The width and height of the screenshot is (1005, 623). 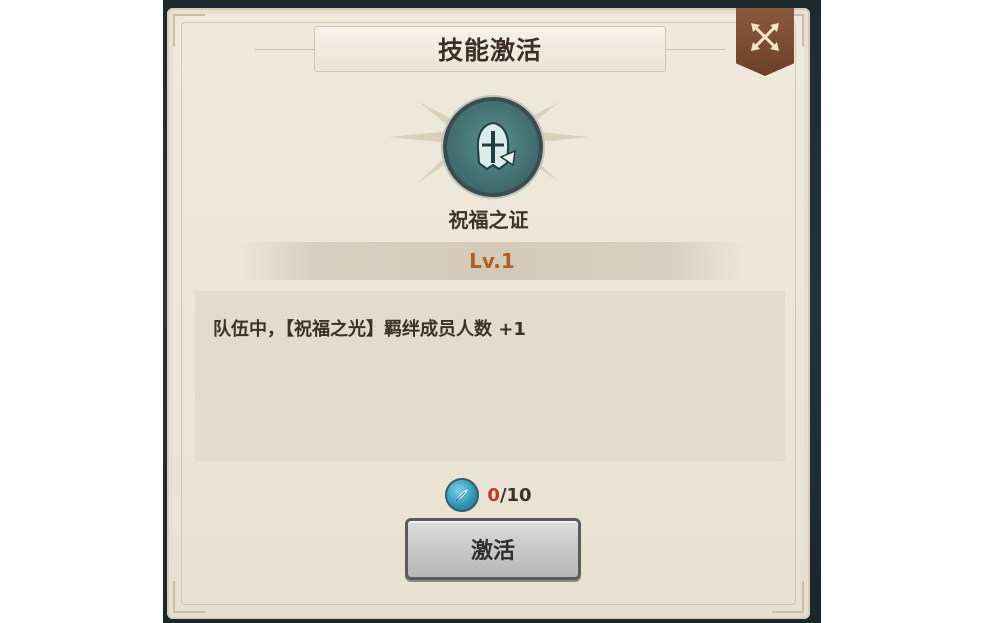 I want to click on activate-button: 激活, so click(x=493, y=549).